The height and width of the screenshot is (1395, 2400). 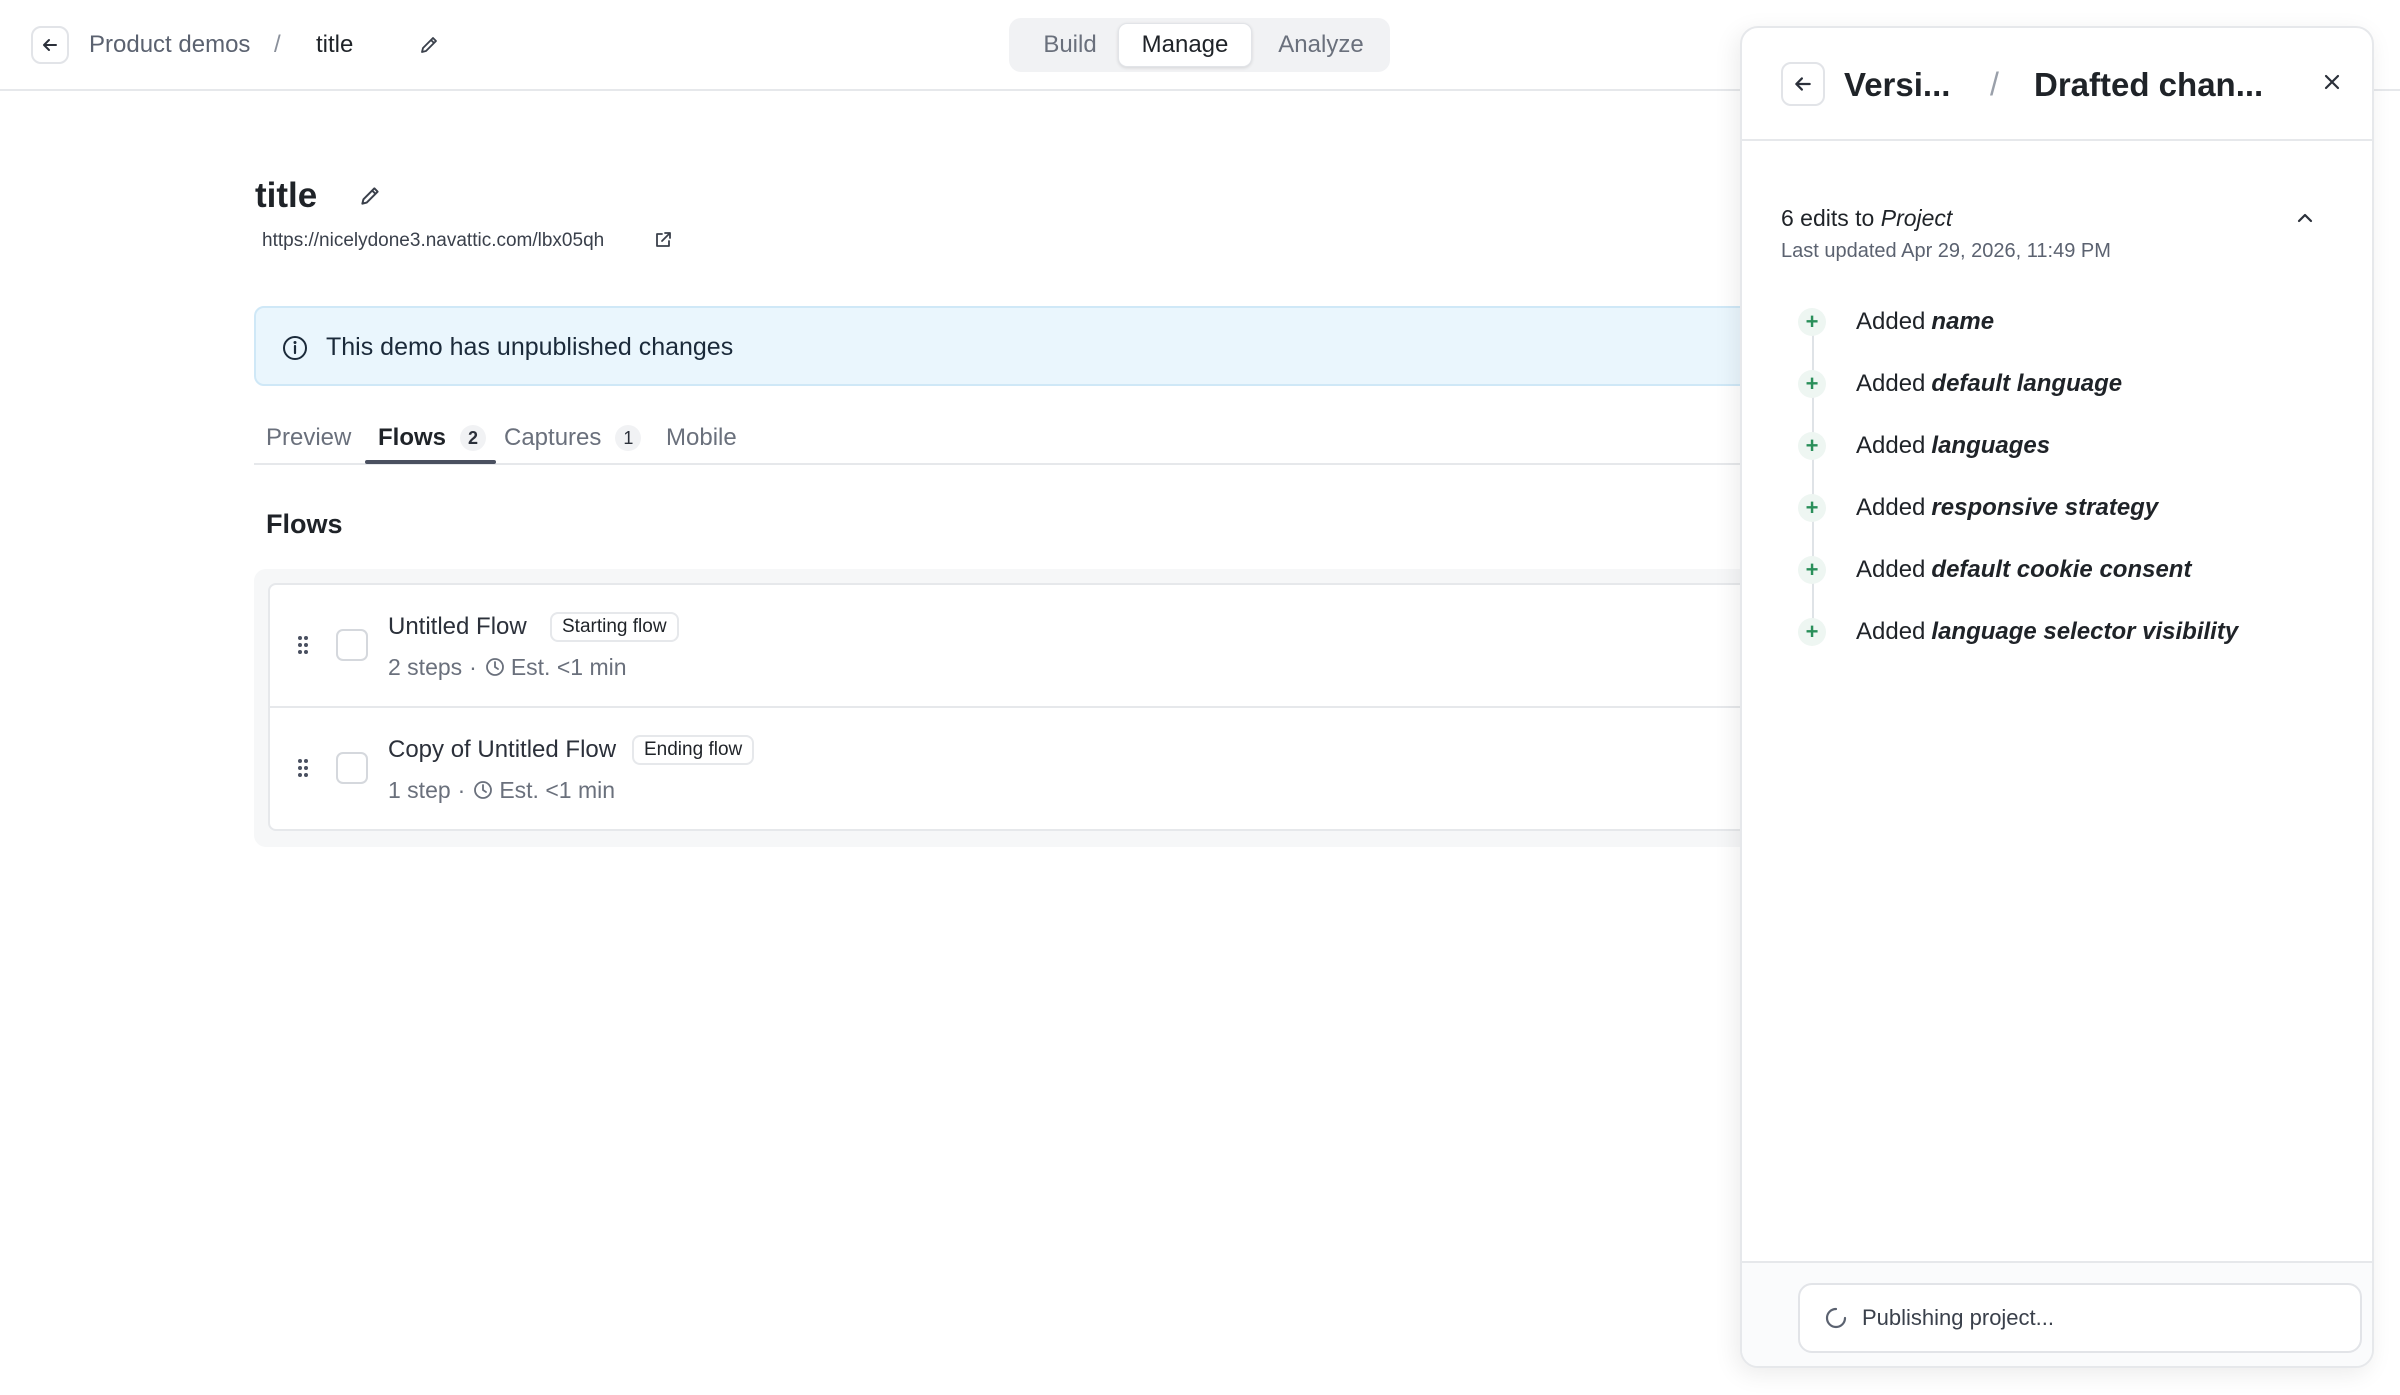 What do you see at coordinates (614, 627) in the screenshot?
I see `flow-type-badge: Starting flow` at bounding box center [614, 627].